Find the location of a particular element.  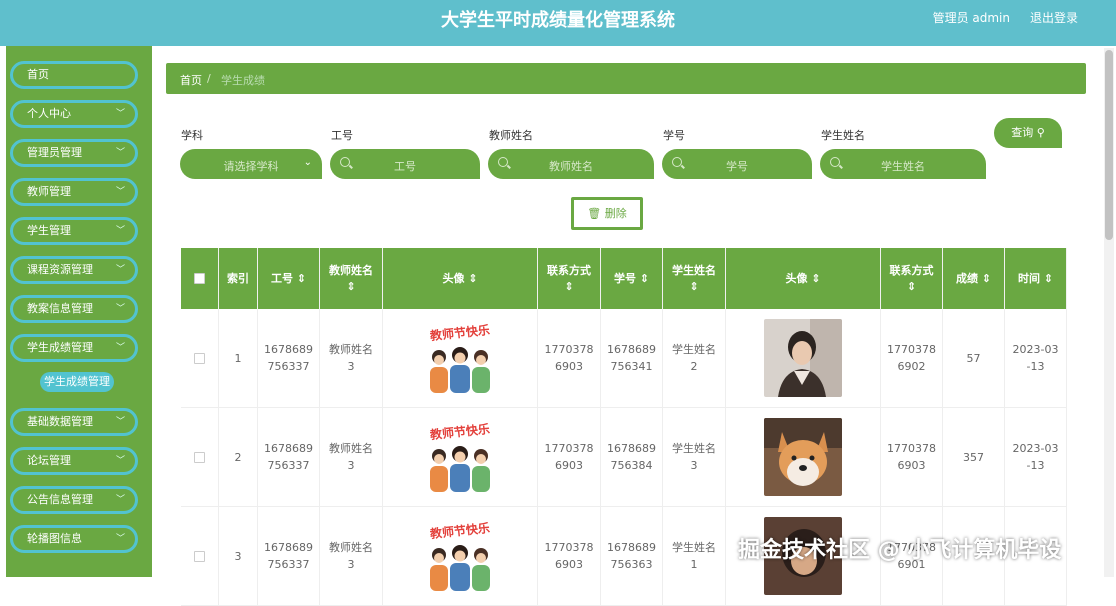

col-teacher-contact: 联系方式 ⇕ is located at coordinates (569, 278).